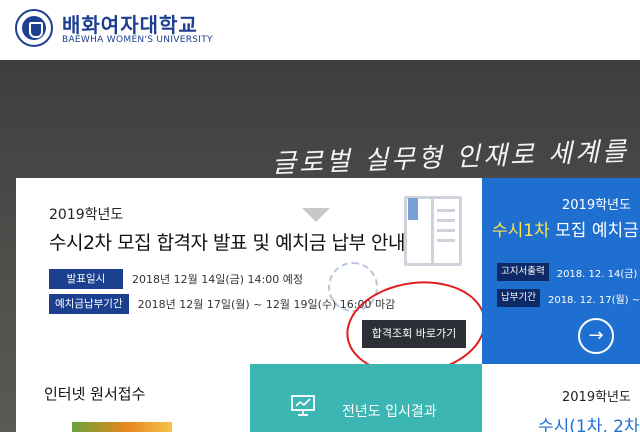 This screenshot has width=640, height=432. Describe the element at coordinates (413, 209) in the screenshot. I see `bookmark-icon` at that location.